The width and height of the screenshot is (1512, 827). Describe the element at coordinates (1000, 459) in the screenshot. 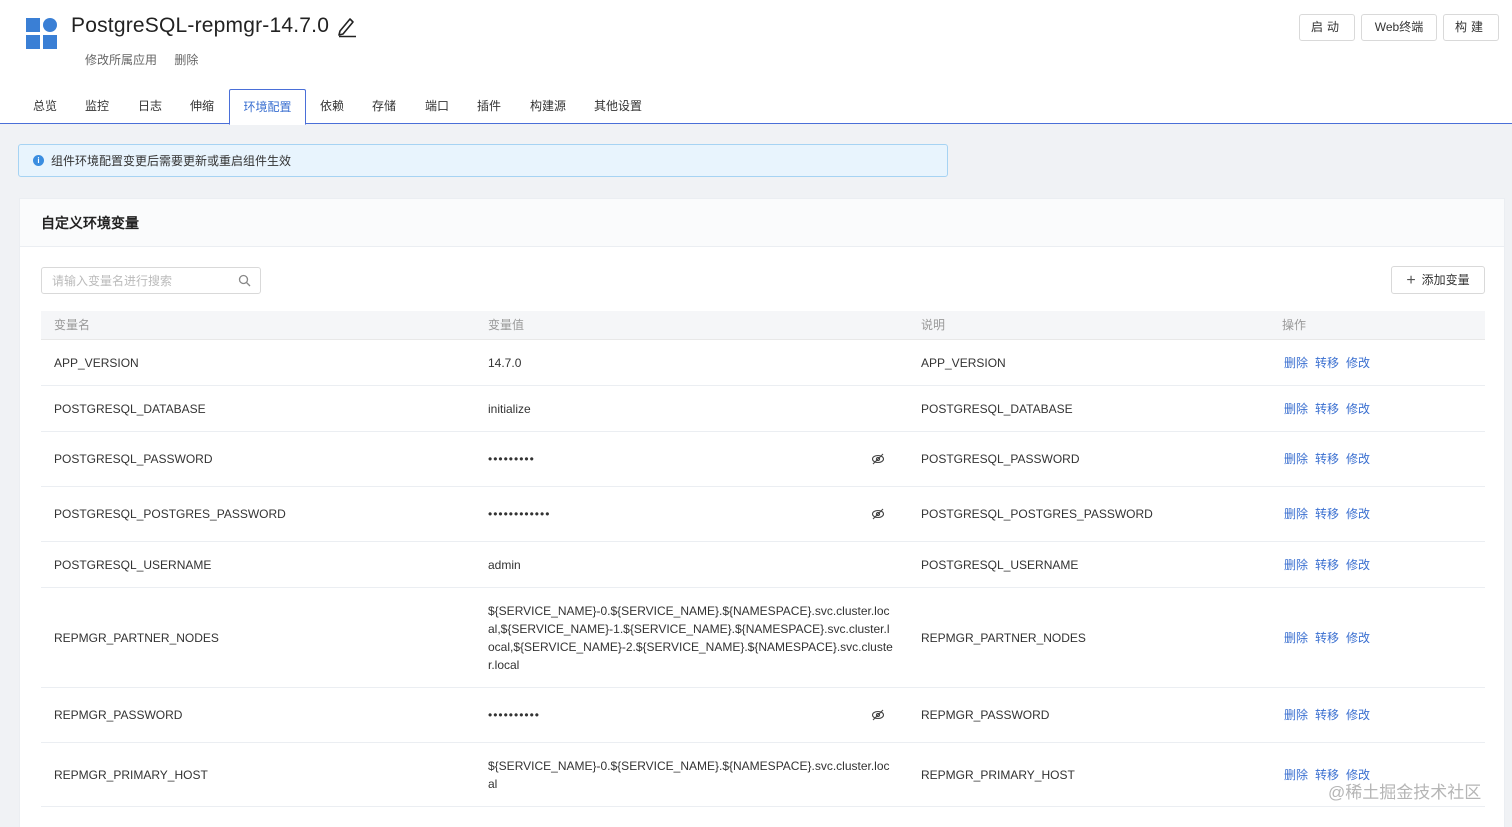

I see `var-desc: POSTGRESQL_PASSWORD` at that location.